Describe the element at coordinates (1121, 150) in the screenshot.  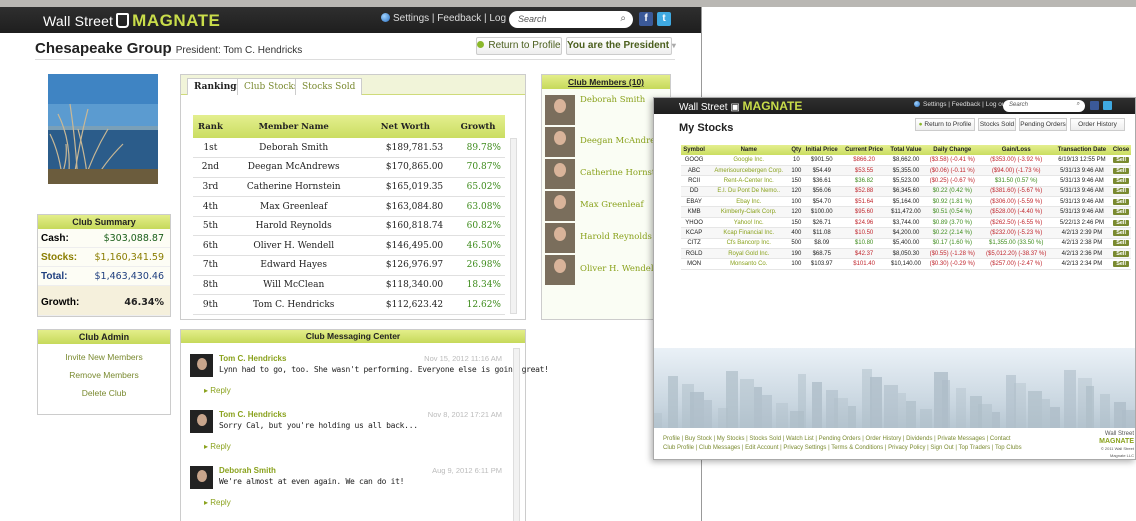
I see `stocks-col-header: Close` at that location.